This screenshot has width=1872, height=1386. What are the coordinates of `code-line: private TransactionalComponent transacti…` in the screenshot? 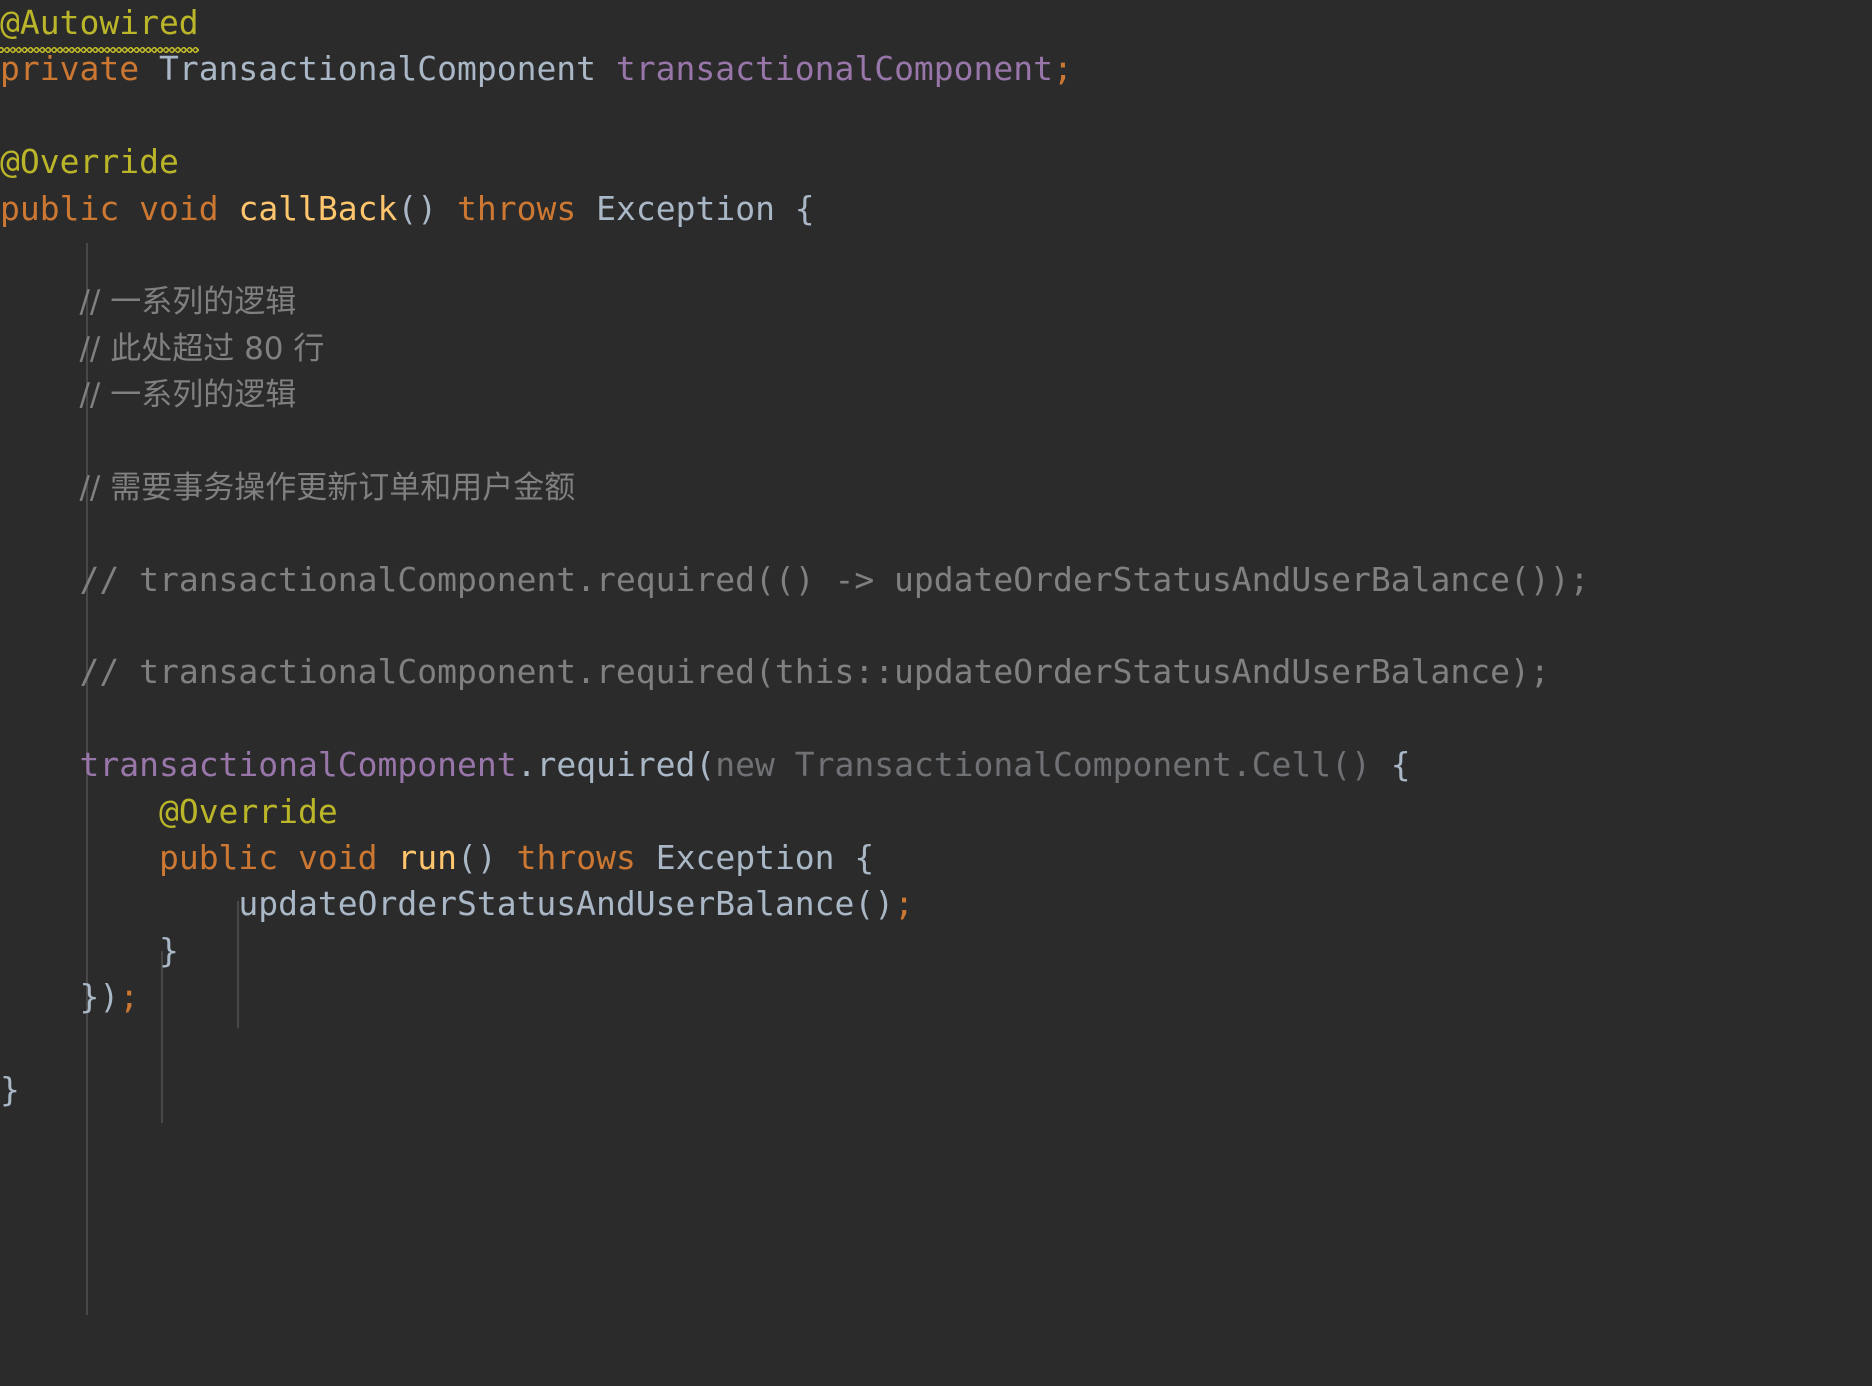 It's located at (936, 69).